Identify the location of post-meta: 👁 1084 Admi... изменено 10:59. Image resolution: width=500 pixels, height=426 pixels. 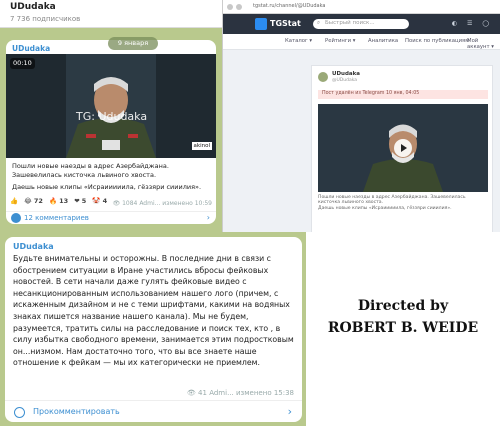
(162, 203).